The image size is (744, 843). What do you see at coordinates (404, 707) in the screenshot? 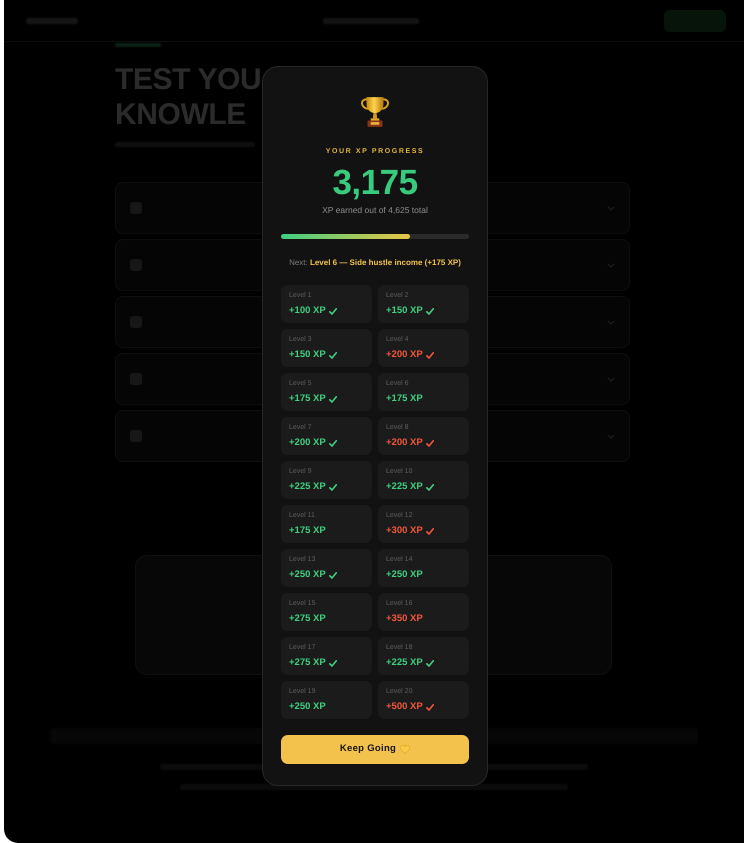
I see `level-xp-value: +500 XP` at bounding box center [404, 707].